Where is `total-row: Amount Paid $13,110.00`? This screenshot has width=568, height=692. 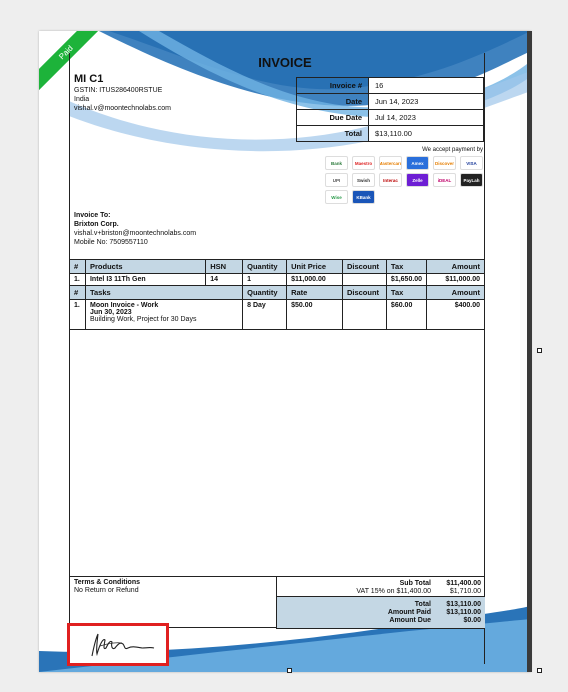 total-row: Amount Paid $13,110.00 is located at coordinates (380, 613).